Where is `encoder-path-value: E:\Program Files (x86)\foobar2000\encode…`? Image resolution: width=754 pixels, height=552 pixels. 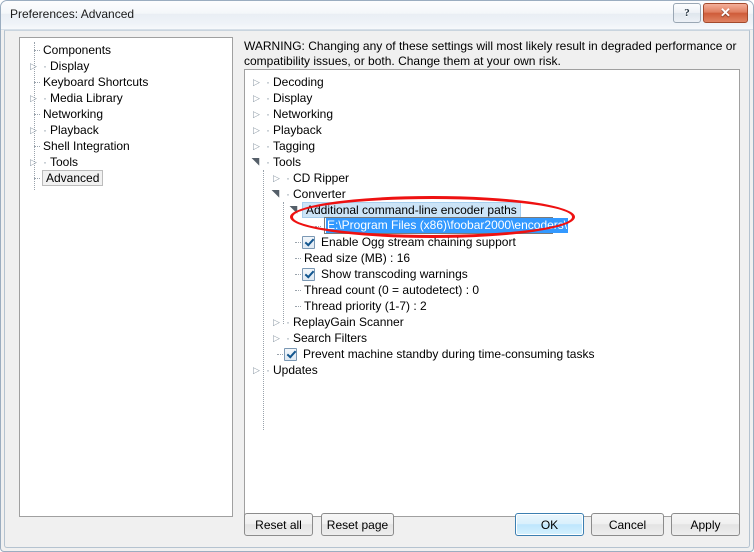 encoder-path-value: E:\Program Files (x86)\foobar2000\encode… is located at coordinates (447, 225).